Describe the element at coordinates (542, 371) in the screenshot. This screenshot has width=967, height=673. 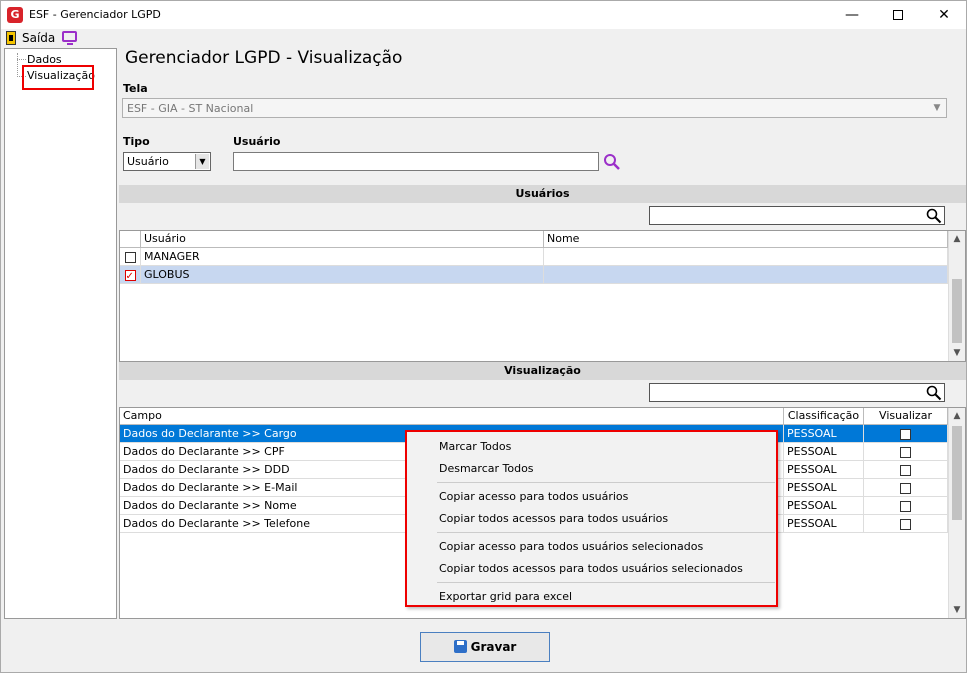
I see `visualizacao-section-header: Visualização` at that location.